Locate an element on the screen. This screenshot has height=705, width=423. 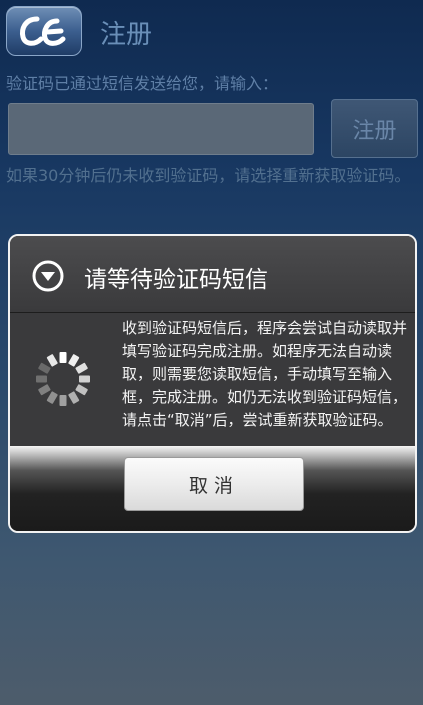
loading-spinner-icon is located at coordinates (63, 379).